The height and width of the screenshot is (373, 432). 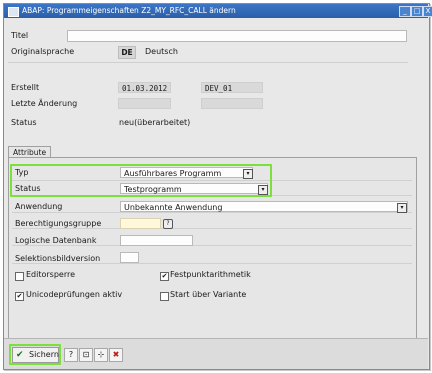 What do you see at coordinates (86, 355) in the screenshot?
I see `display-icon: ⊡` at bounding box center [86, 355].